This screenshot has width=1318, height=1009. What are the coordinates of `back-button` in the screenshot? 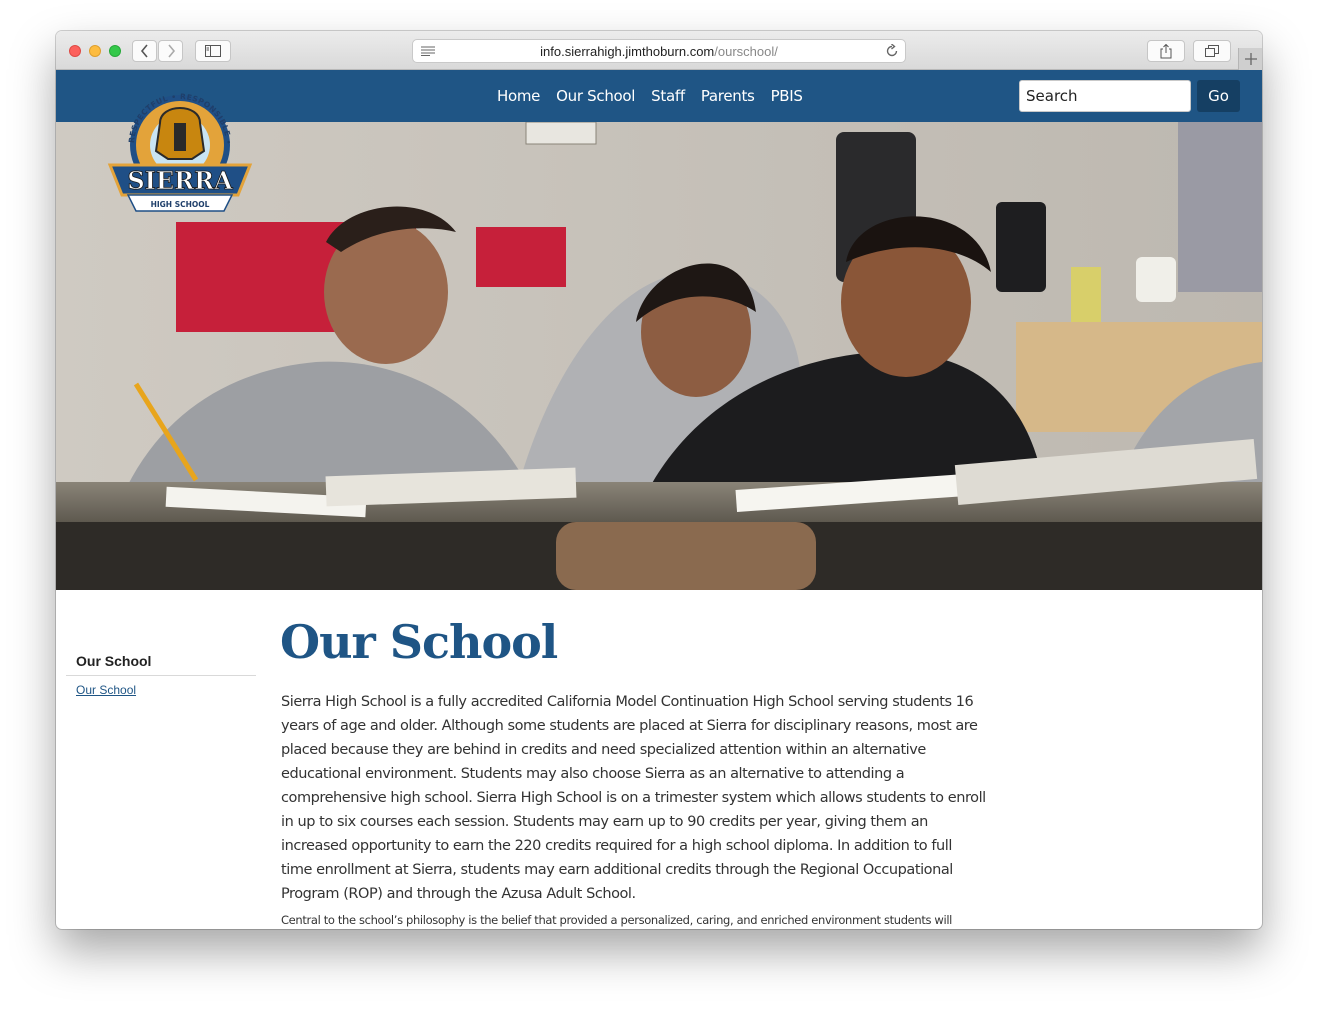 It's located at (144, 51).